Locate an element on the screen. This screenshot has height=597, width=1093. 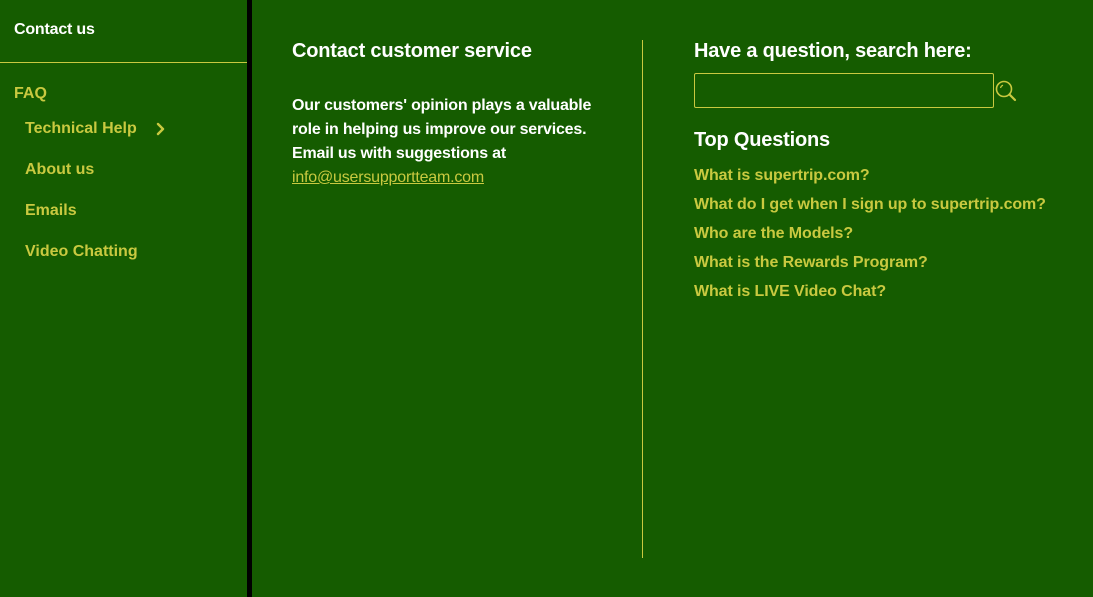
search-input is located at coordinates (844, 90).